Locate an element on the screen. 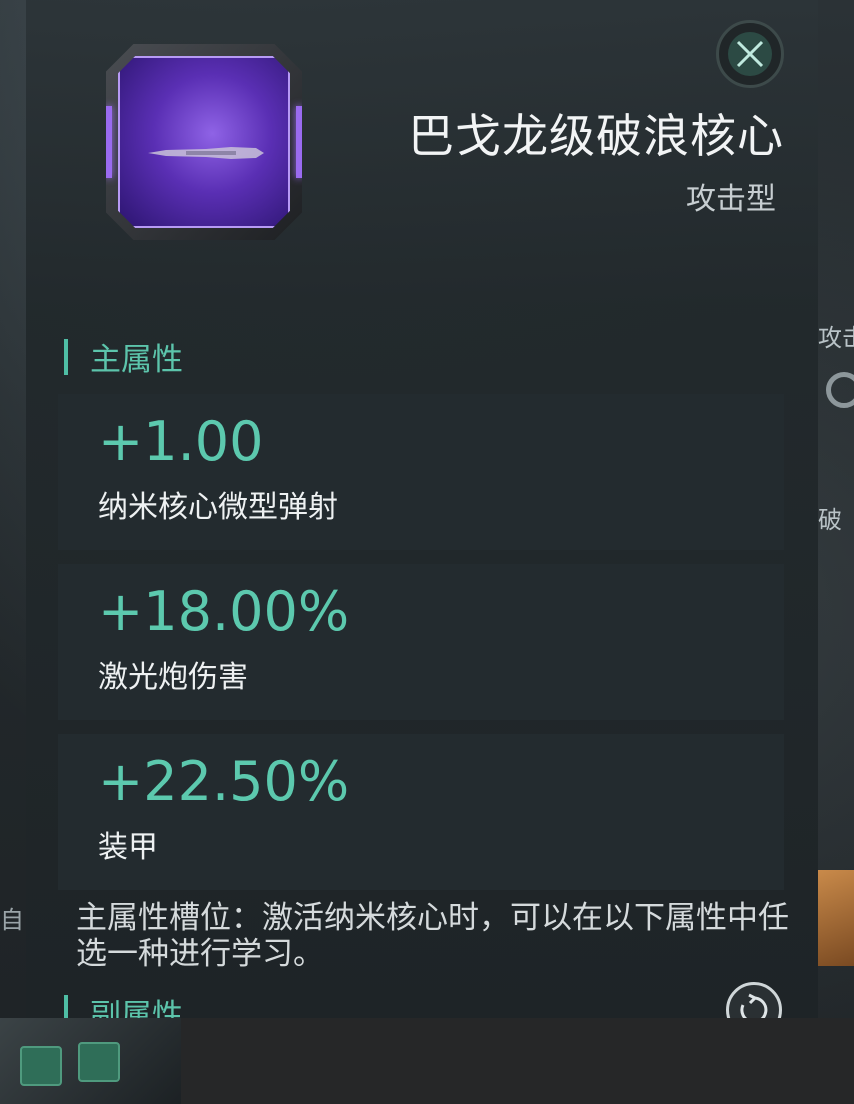 This screenshot has width=854, height=1104. refresh-icon is located at coordinates (754, 1005).